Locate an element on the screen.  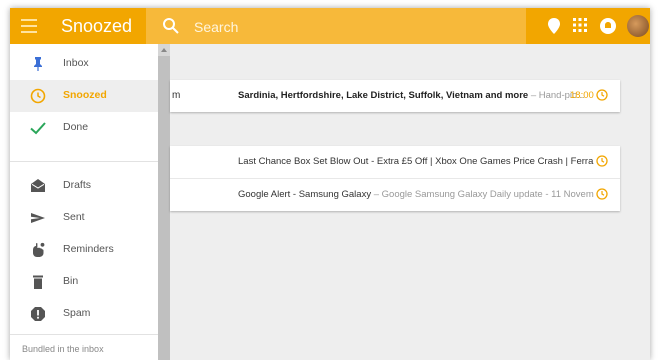
check-icon is located at coordinates (38, 128).